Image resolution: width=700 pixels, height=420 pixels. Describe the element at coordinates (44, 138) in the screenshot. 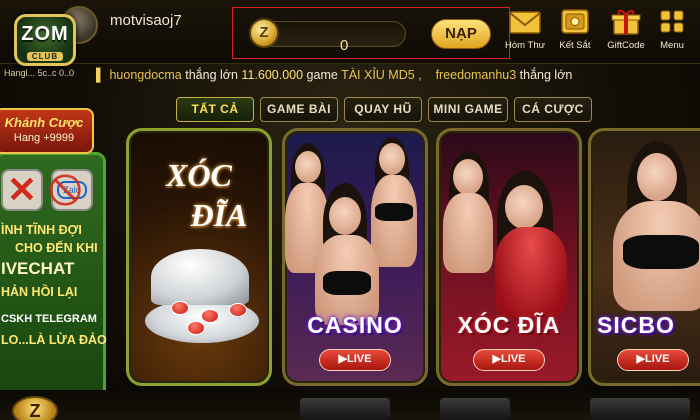

I see `promo-banner-sub: Hang +9999` at that location.